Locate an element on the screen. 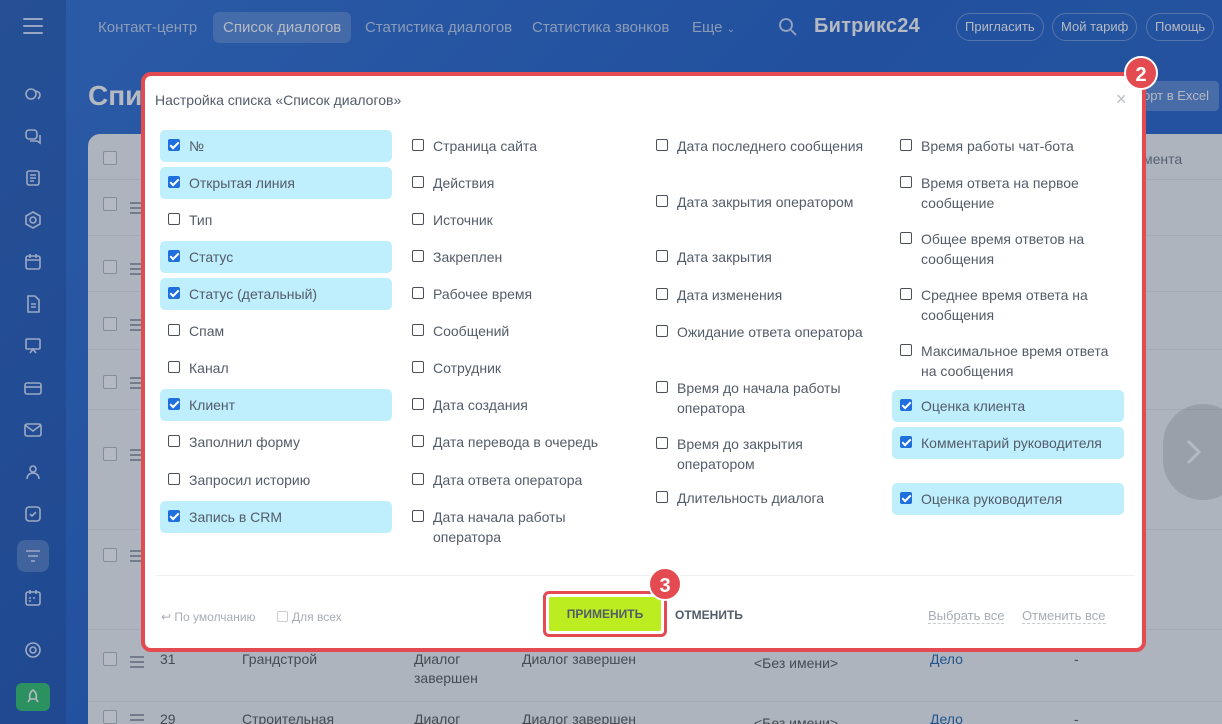 This screenshot has width=1222, height=724. column-option: Общее время ответов на сообщения is located at coordinates (1008, 249).